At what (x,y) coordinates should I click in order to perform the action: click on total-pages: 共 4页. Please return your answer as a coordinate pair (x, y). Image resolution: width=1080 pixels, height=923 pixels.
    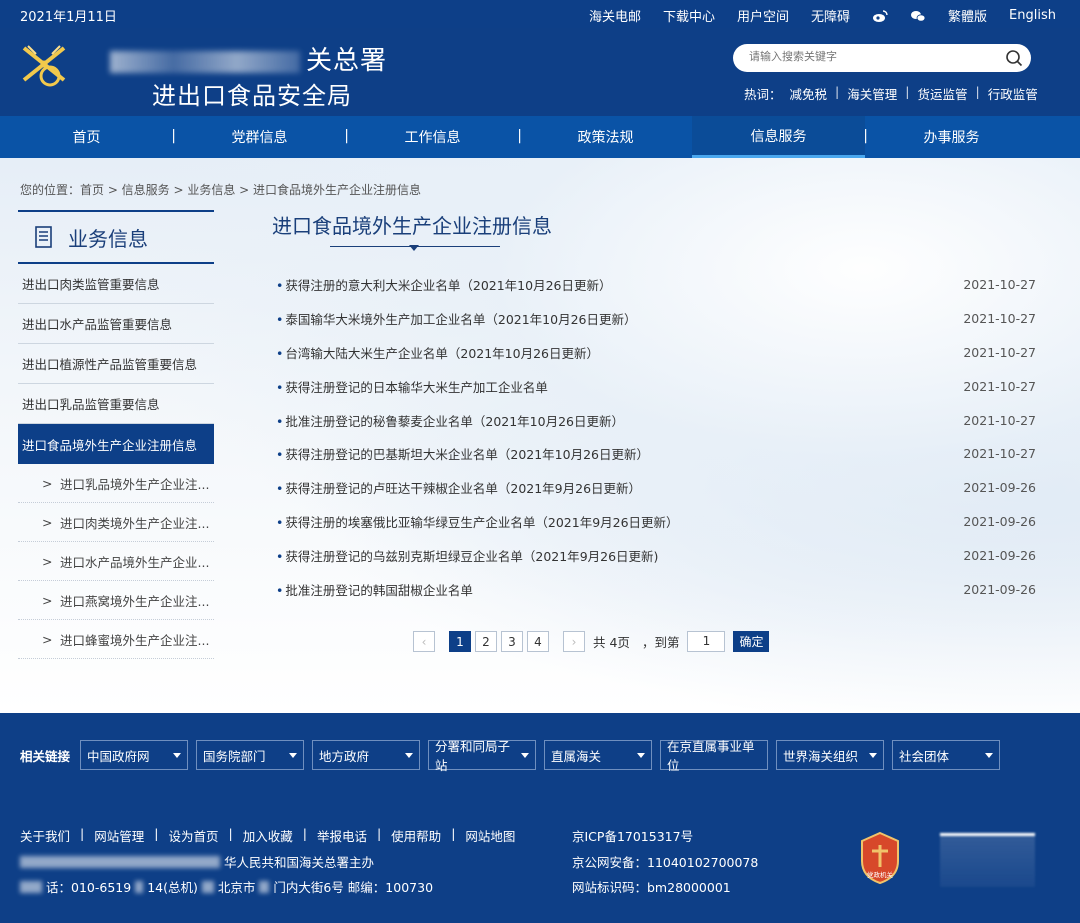
    Looking at the image, I should click on (611, 642).